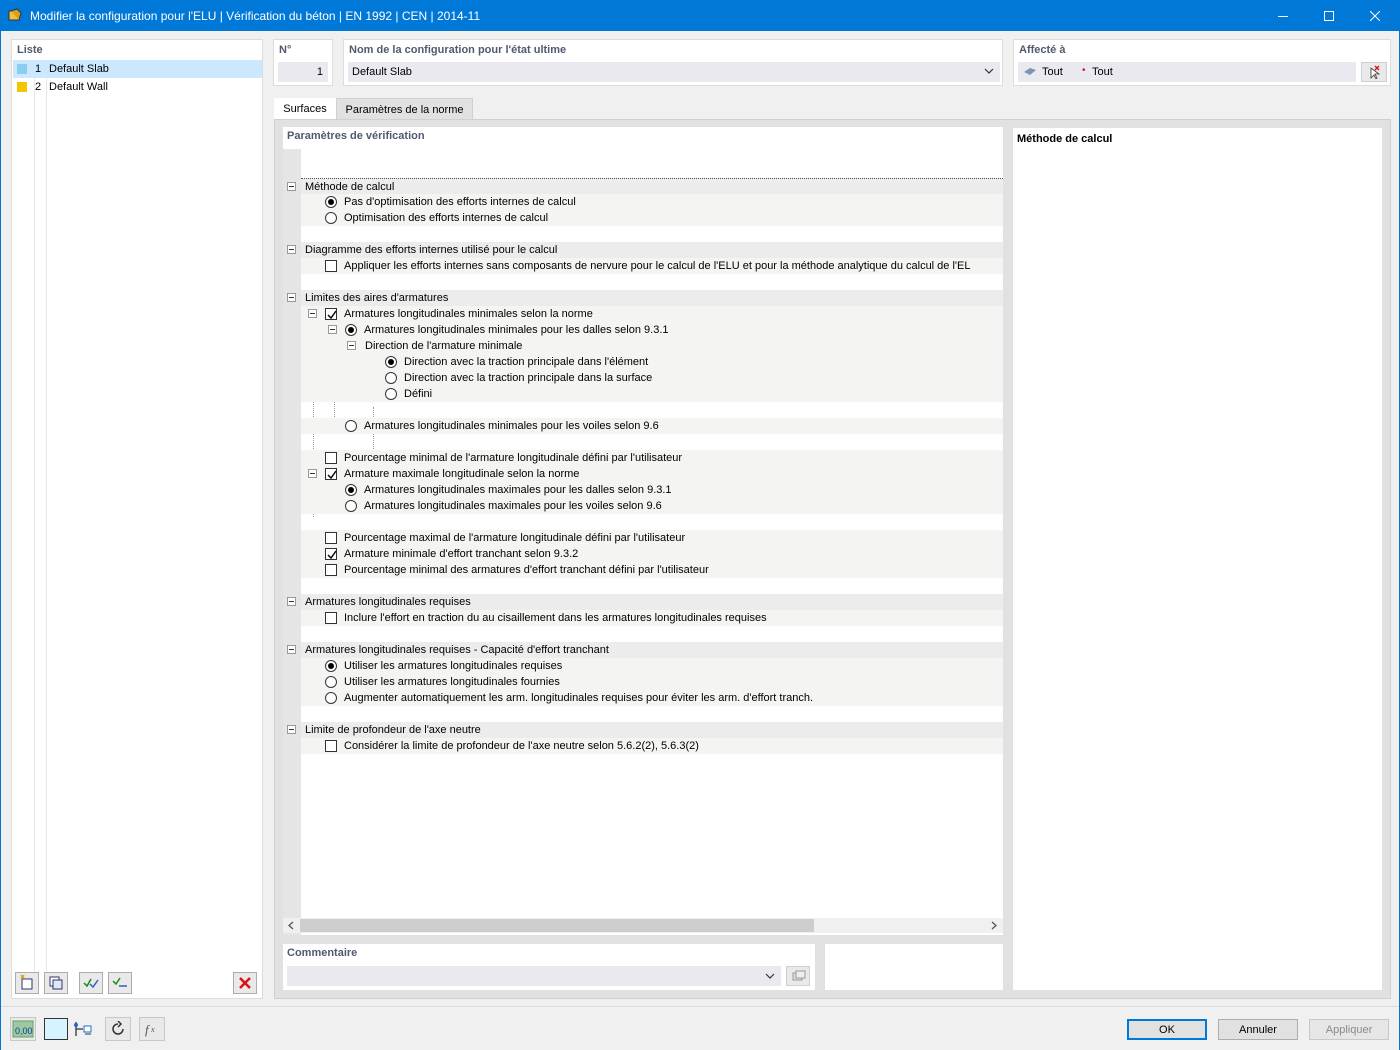 The width and height of the screenshot is (1400, 1050). What do you see at coordinates (1258, 1029) in the screenshot?
I see `cancel-button: Annuler` at bounding box center [1258, 1029].